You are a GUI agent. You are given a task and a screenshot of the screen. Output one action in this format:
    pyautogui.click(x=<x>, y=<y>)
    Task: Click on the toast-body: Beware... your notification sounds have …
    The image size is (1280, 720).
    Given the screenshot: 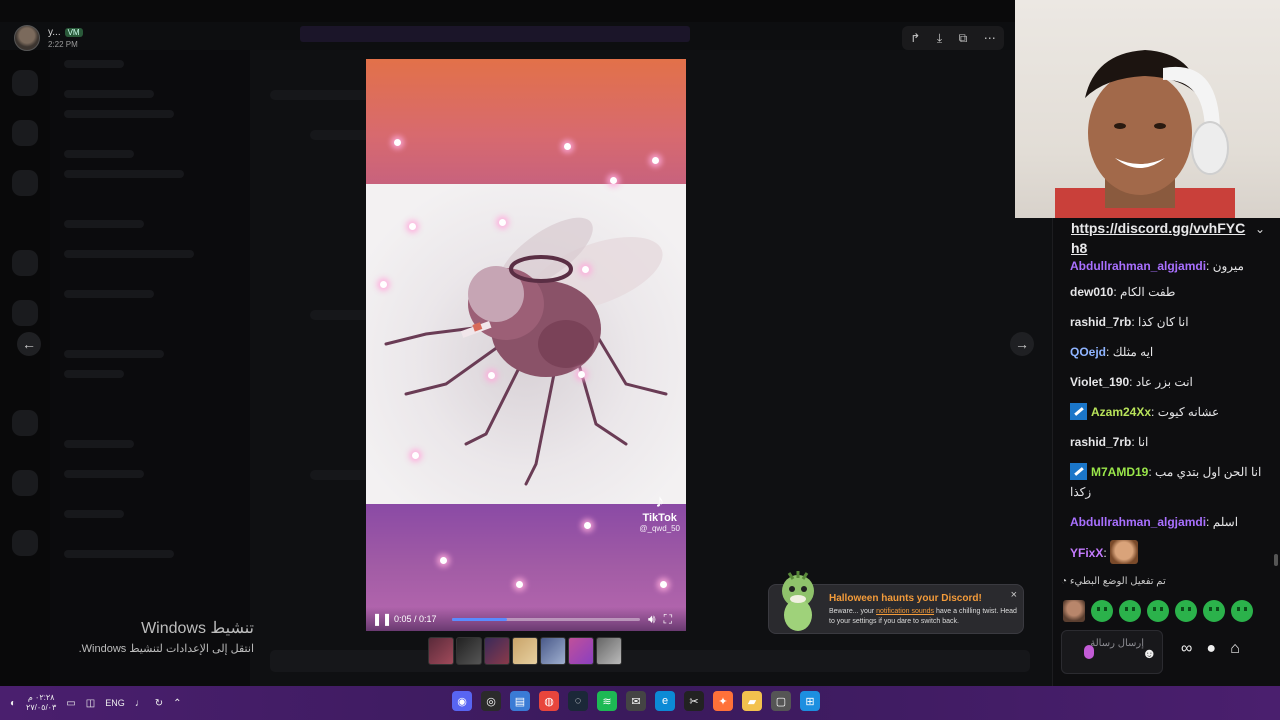 What is the action you would take?
    pyautogui.click(x=924, y=617)
    